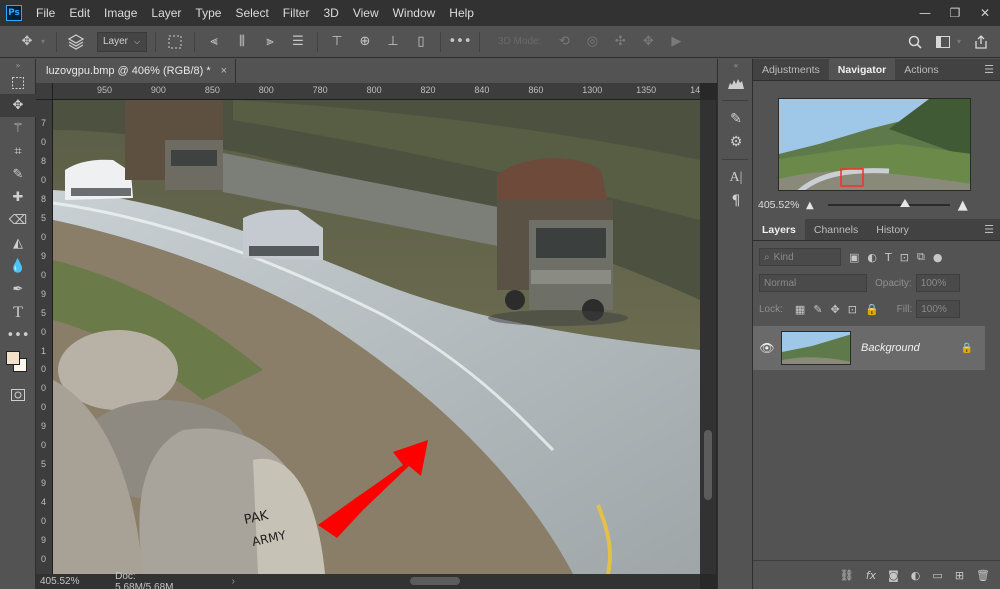 The height and width of the screenshot is (589, 1000). What do you see at coordinates (959, 42) in the screenshot?
I see `workspace-caret-icon: ▾` at bounding box center [959, 42].